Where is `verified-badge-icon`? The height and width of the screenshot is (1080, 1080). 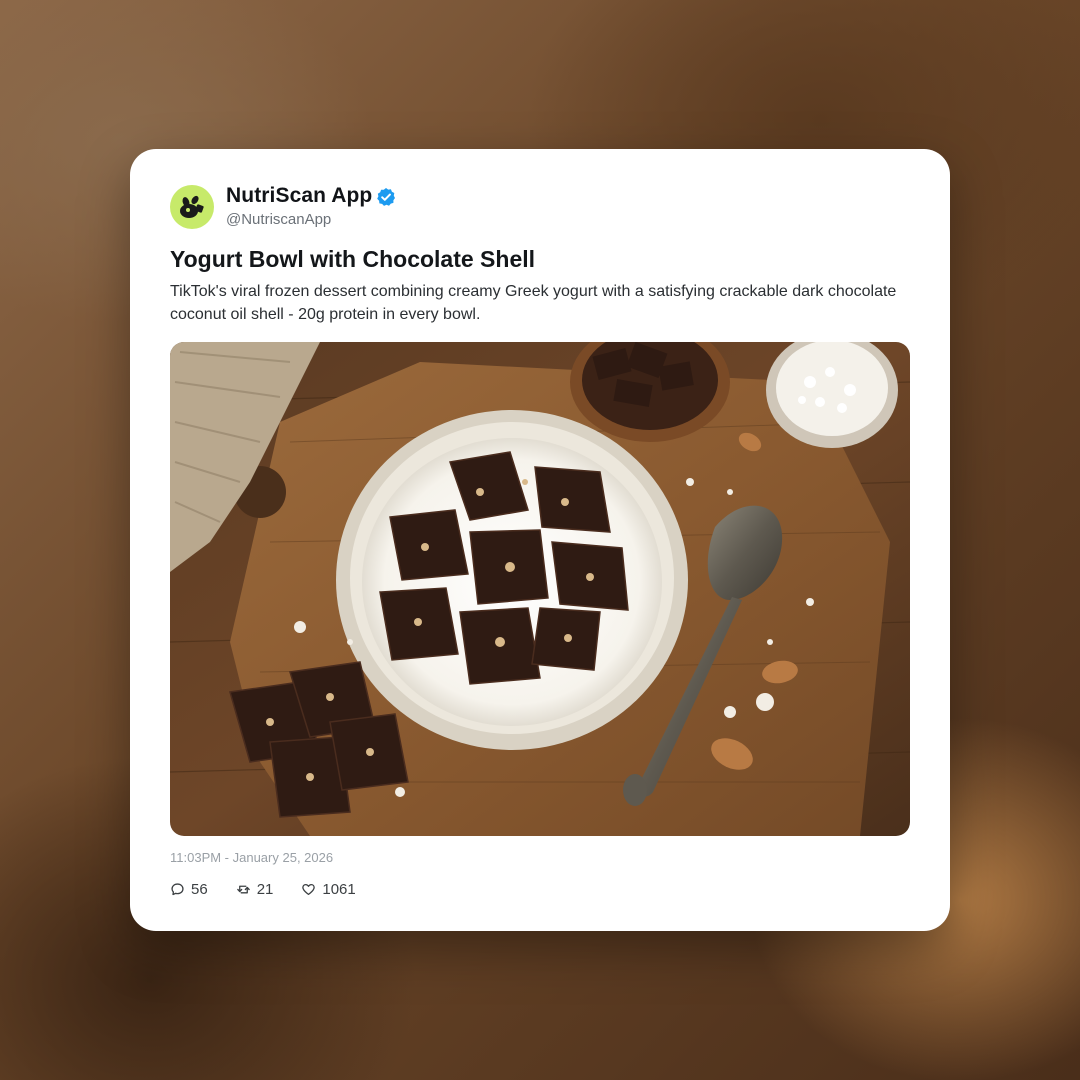
verified-badge-icon is located at coordinates (386, 197).